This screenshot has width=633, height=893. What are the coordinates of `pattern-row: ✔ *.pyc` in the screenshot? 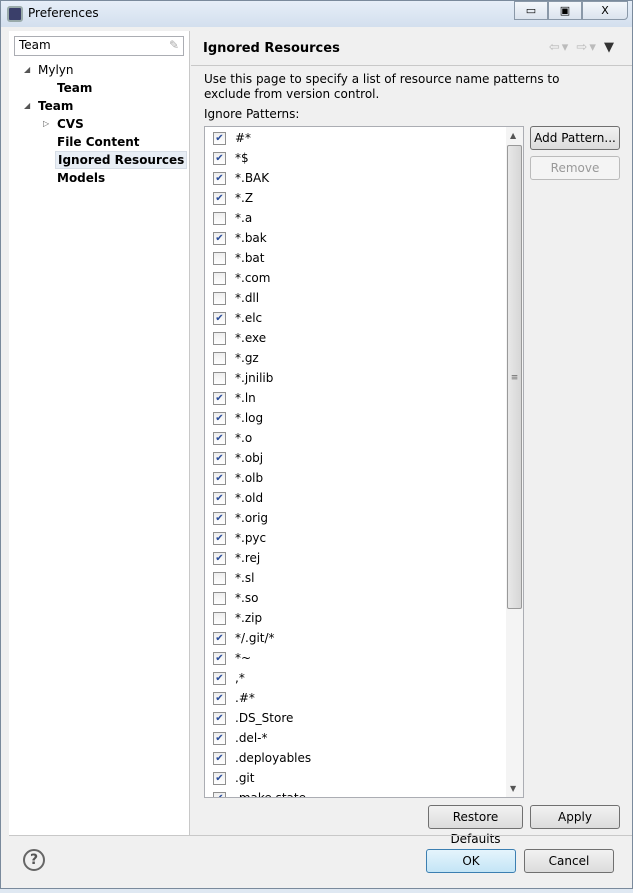 It's located at (239, 538).